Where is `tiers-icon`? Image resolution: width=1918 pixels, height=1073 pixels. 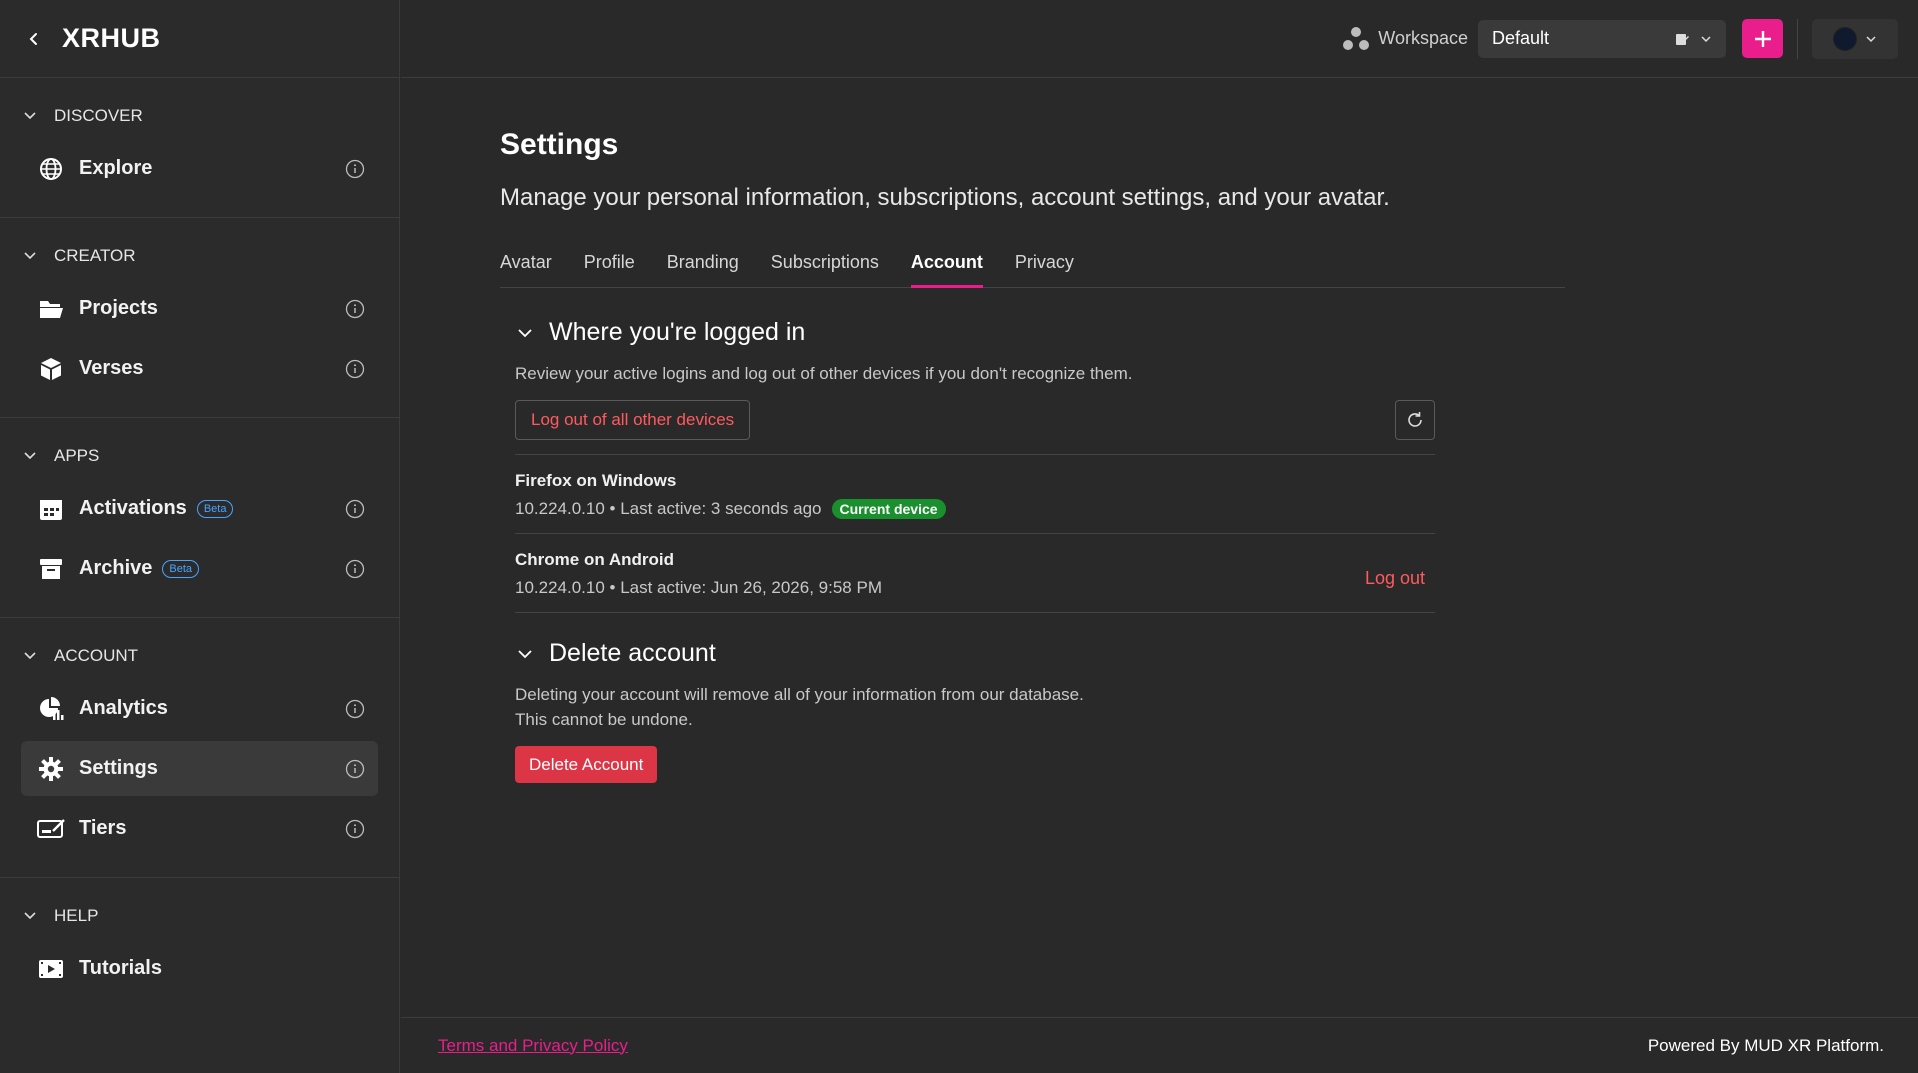
tiers-icon is located at coordinates (51, 829).